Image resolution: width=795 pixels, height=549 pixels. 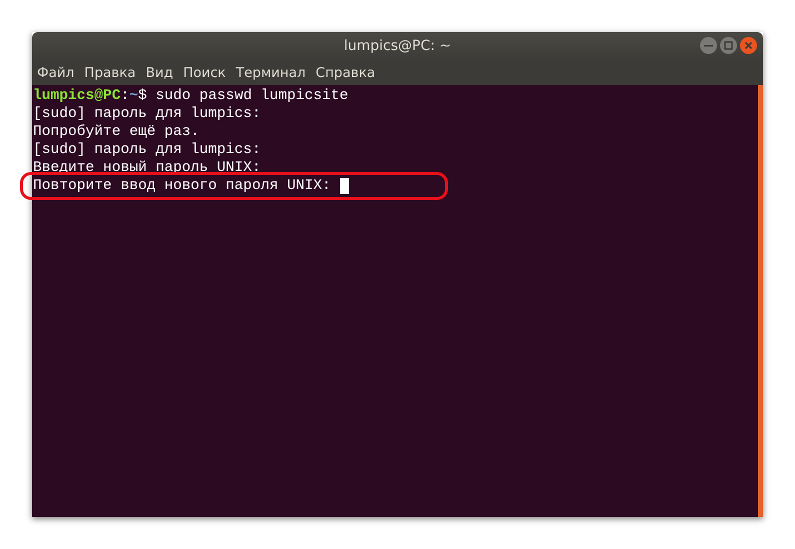 What do you see at coordinates (748, 45) in the screenshot?
I see `close-button` at bounding box center [748, 45].